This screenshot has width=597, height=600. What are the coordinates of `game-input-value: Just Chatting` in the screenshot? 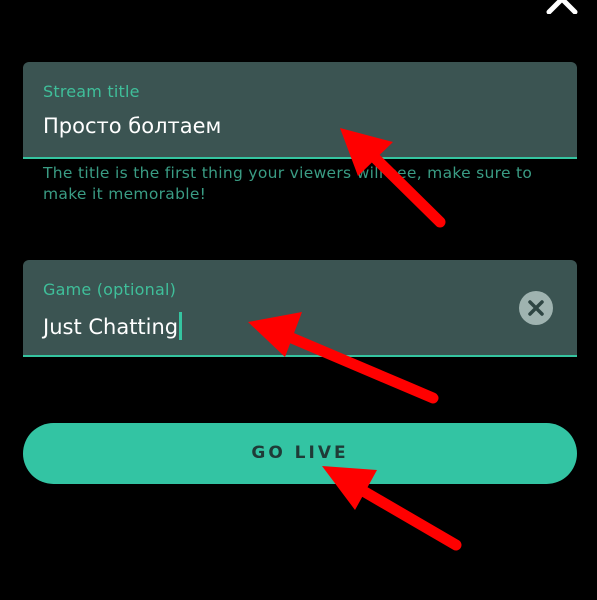 It's located at (111, 327).